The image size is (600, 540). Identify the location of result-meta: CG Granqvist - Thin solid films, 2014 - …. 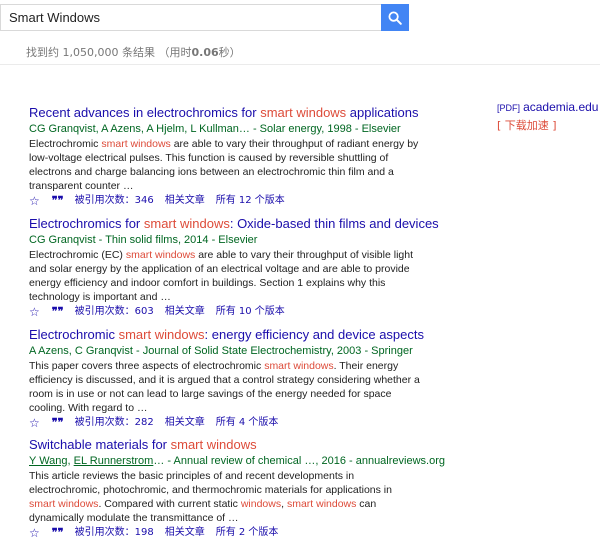
(143, 240).